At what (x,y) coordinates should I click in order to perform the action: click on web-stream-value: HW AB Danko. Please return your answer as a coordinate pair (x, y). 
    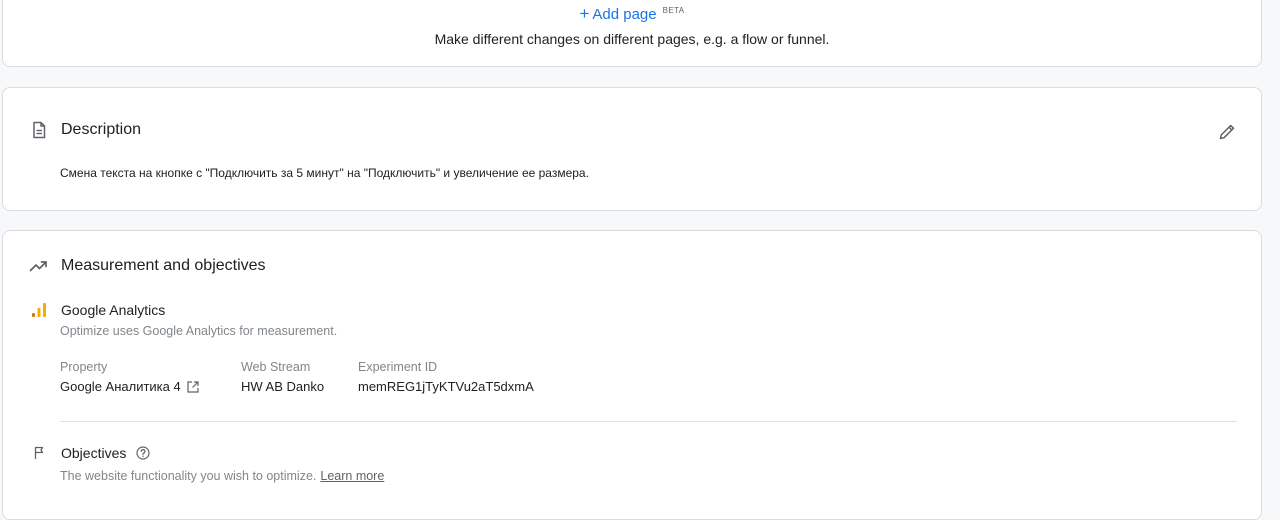
    Looking at the image, I should click on (283, 386).